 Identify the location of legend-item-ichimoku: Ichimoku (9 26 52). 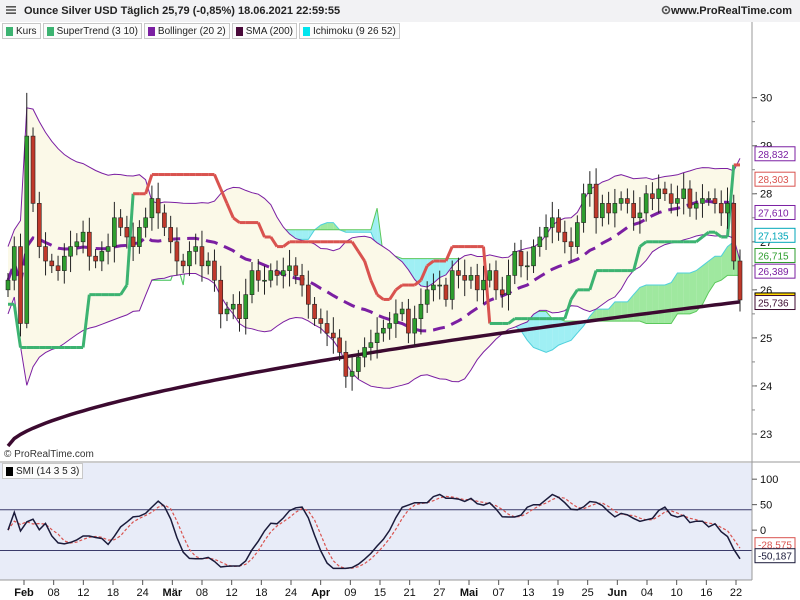
(349, 31).